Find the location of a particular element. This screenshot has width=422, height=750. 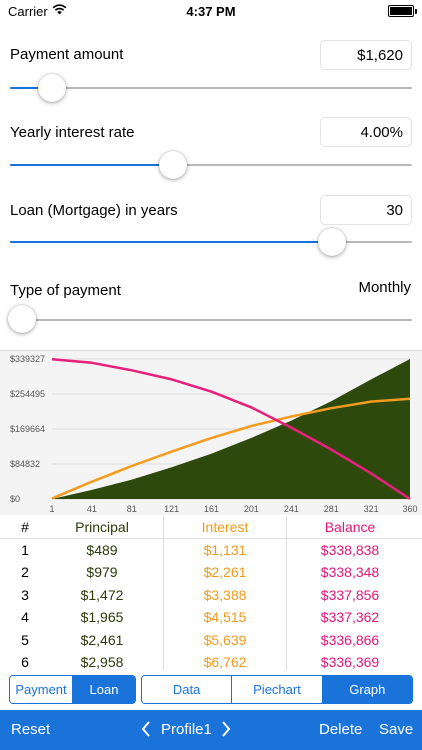

bottom-toolbar: Reset Profile1 Delete Save is located at coordinates (211, 730).